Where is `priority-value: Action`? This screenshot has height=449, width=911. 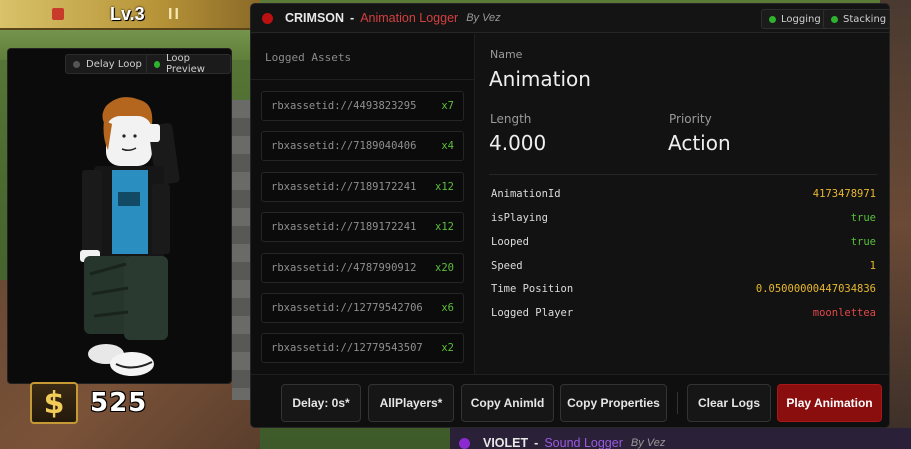
priority-value: Action is located at coordinates (699, 143).